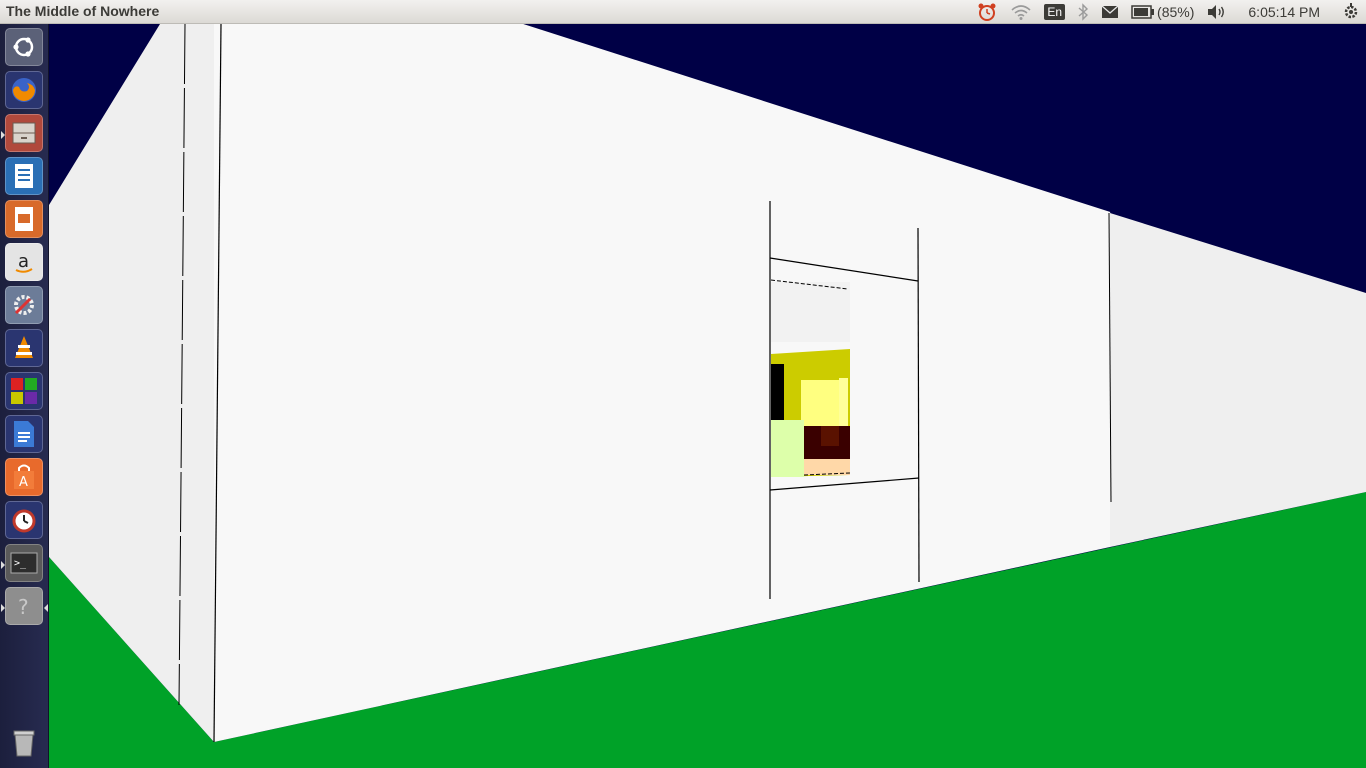 The image size is (1366, 768). I want to click on docs-icon, so click(24, 434).